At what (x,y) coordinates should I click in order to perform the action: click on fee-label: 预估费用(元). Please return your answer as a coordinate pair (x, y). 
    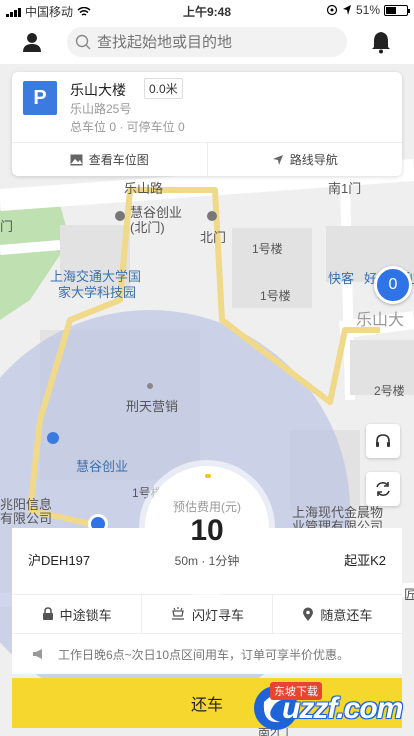
    Looking at the image, I should click on (207, 507).